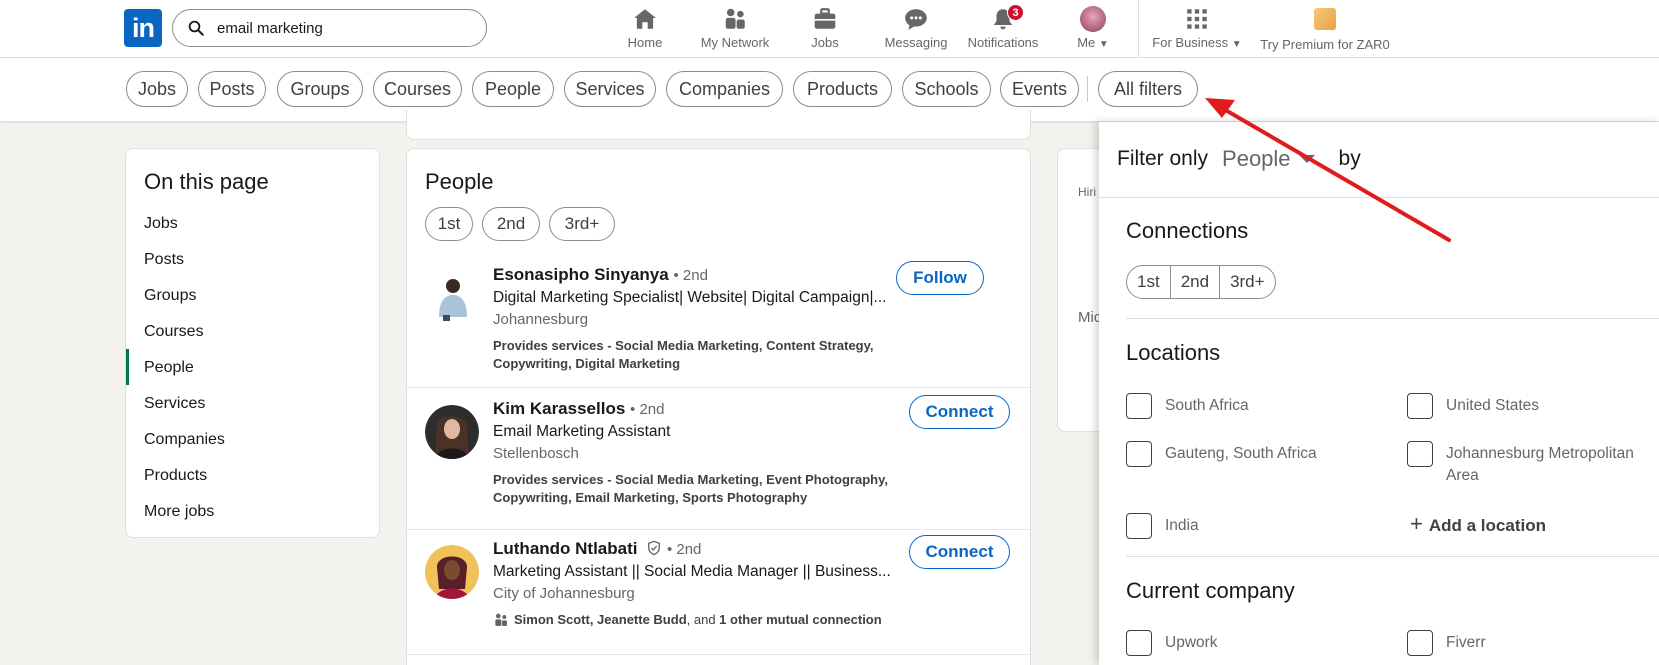  I want to click on company-checkbox-fiverr, so click(1420, 643).